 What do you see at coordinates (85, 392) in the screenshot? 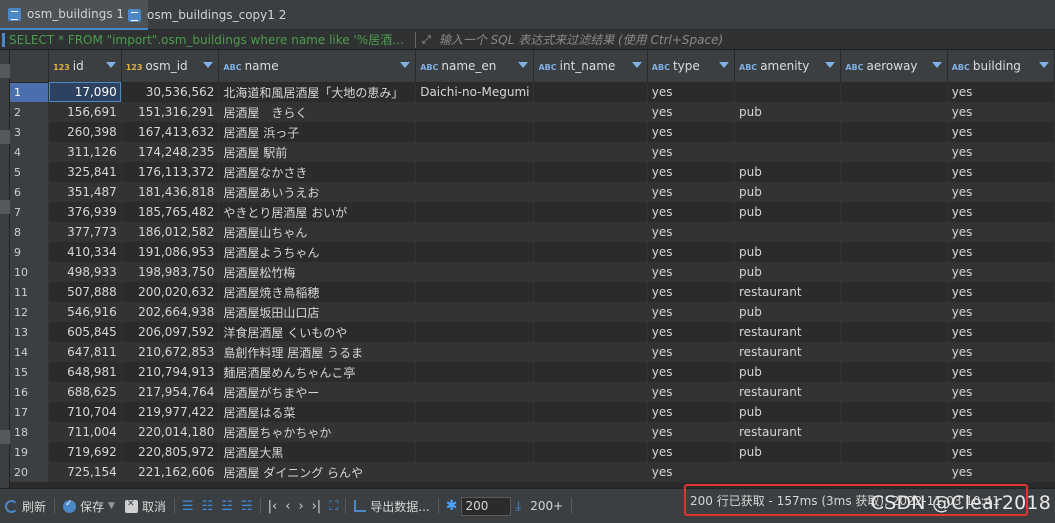
I see `cell-id: 688,625` at bounding box center [85, 392].